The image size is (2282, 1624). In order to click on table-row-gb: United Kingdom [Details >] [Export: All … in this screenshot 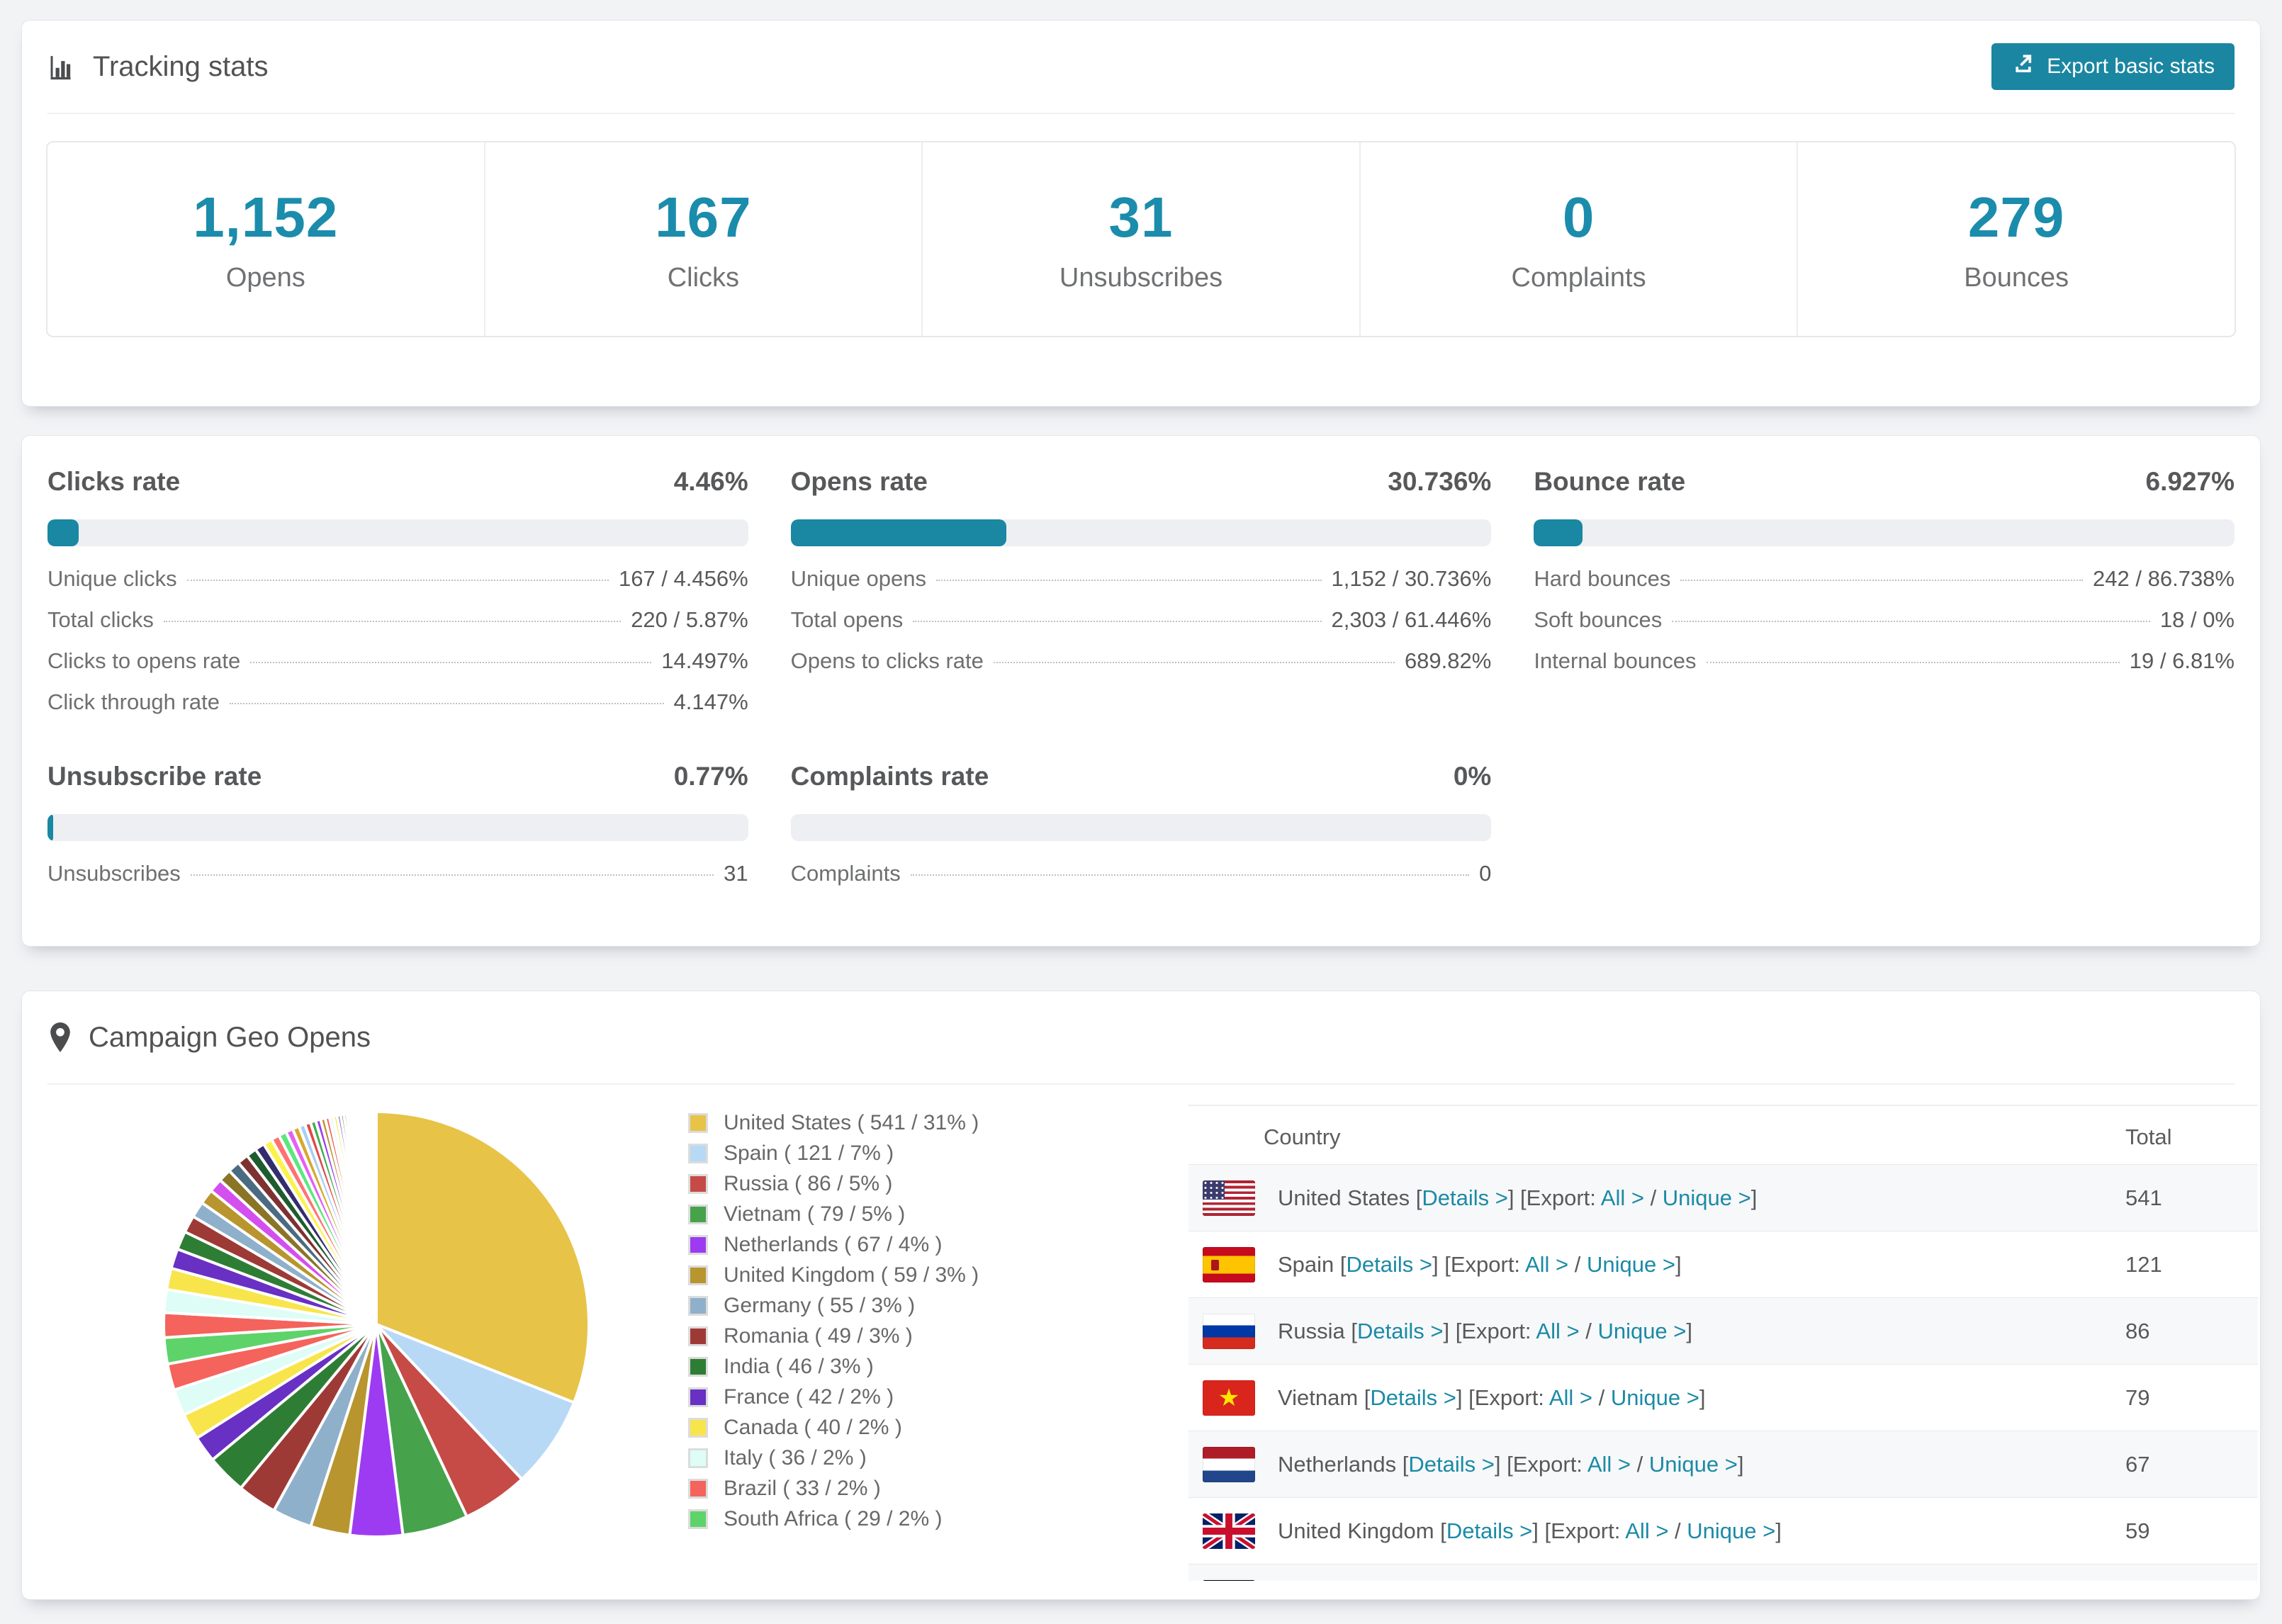, I will do `click(1723, 1530)`.